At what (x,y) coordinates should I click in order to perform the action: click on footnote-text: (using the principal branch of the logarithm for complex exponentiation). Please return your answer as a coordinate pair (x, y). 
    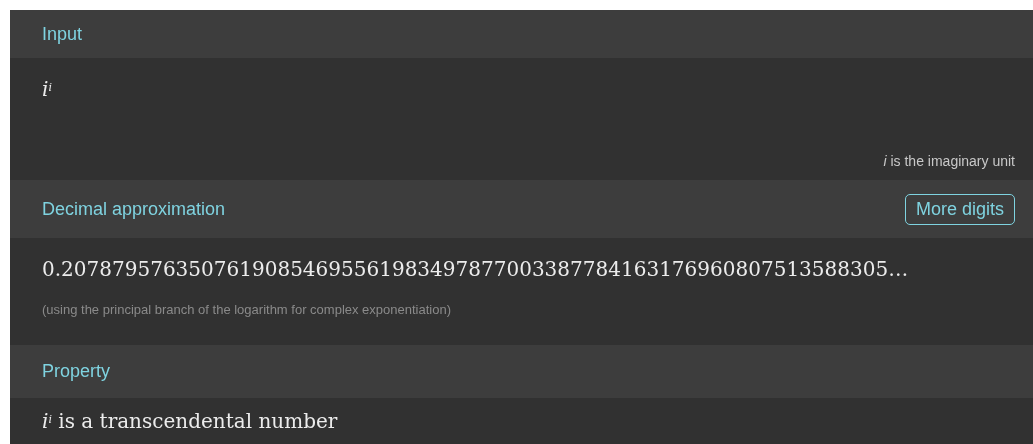
    Looking at the image, I should click on (246, 310).